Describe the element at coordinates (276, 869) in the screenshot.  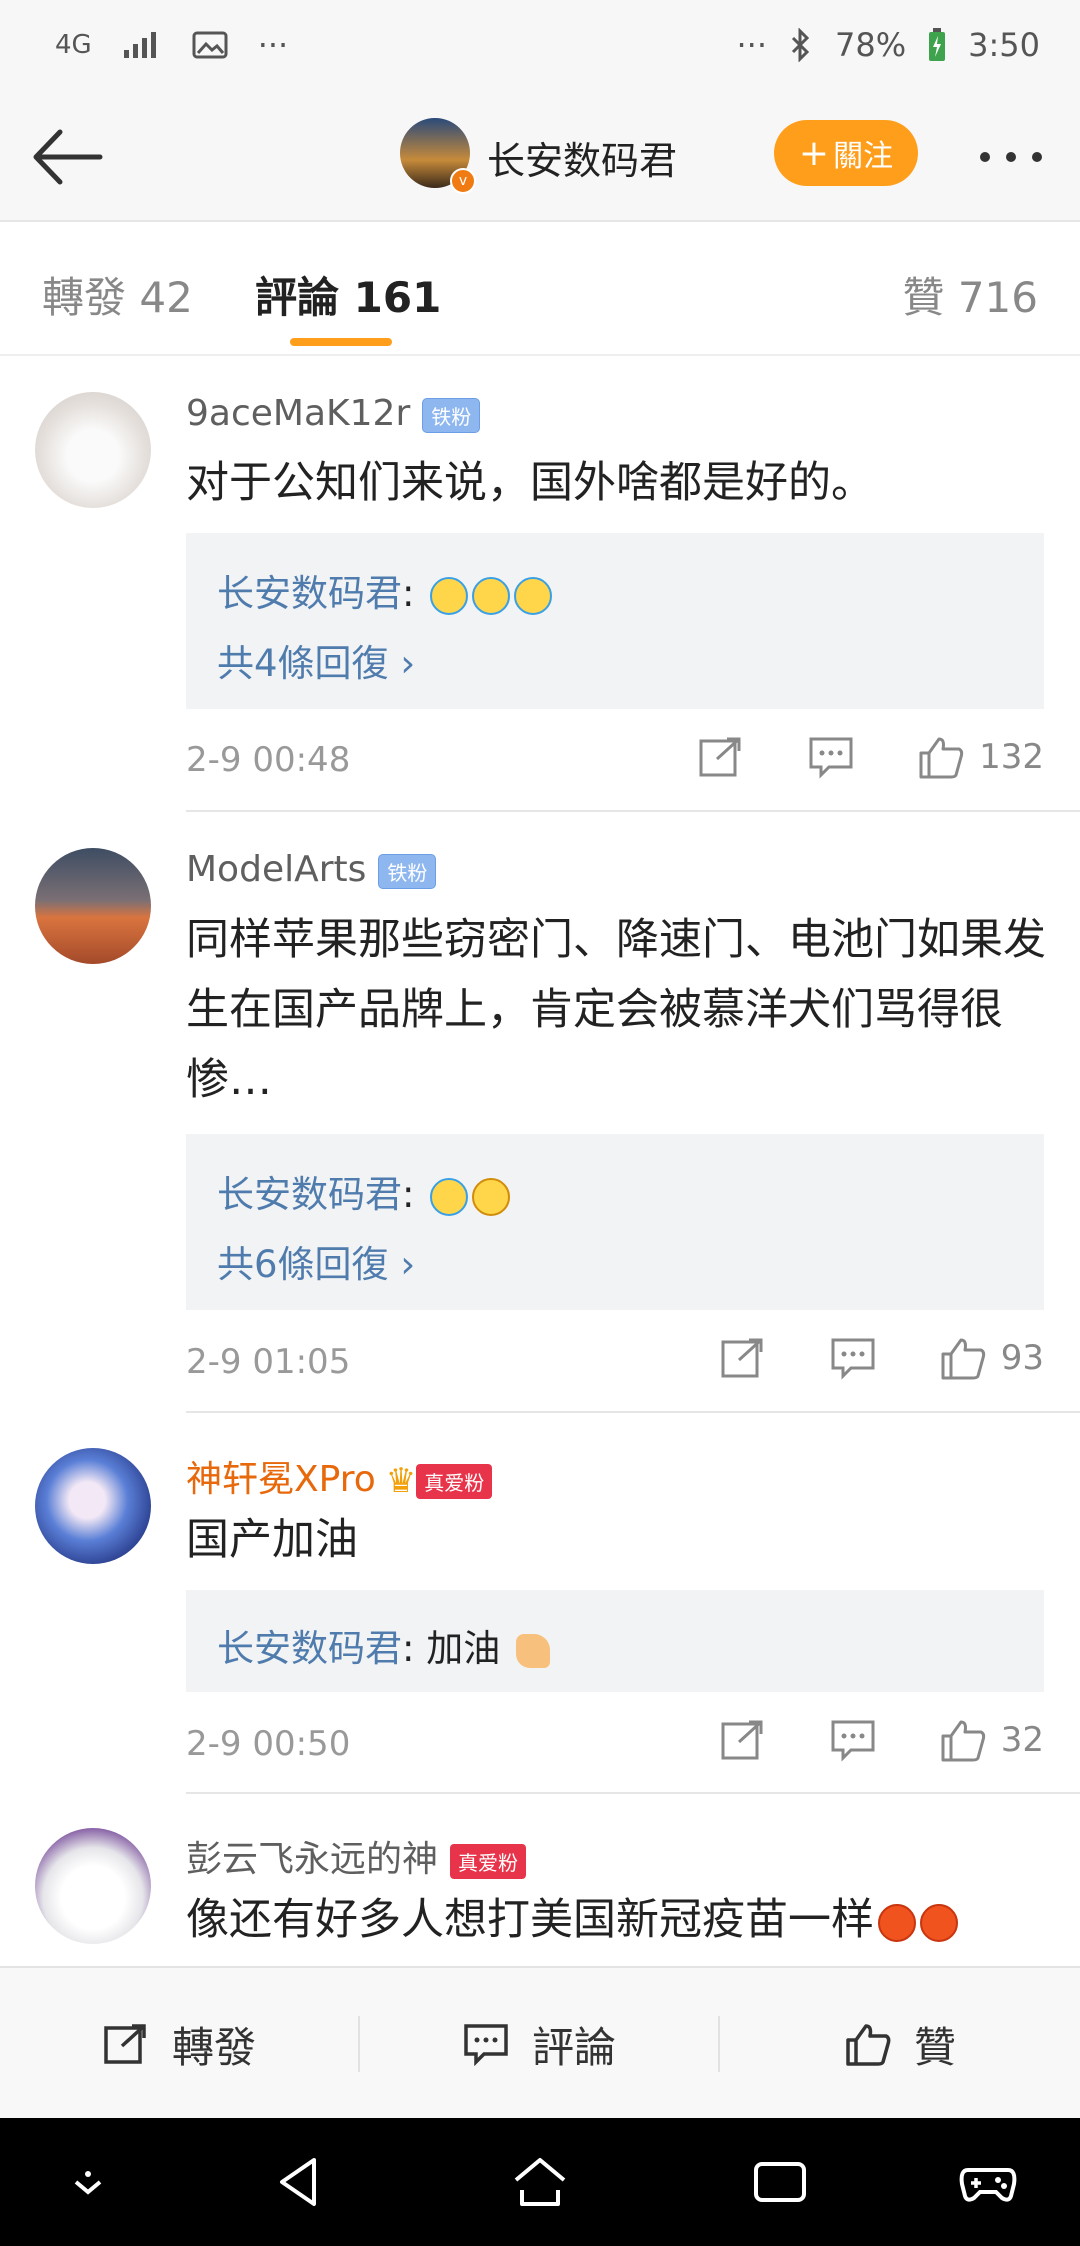
I see `comment-username: ModelArts` at that location.